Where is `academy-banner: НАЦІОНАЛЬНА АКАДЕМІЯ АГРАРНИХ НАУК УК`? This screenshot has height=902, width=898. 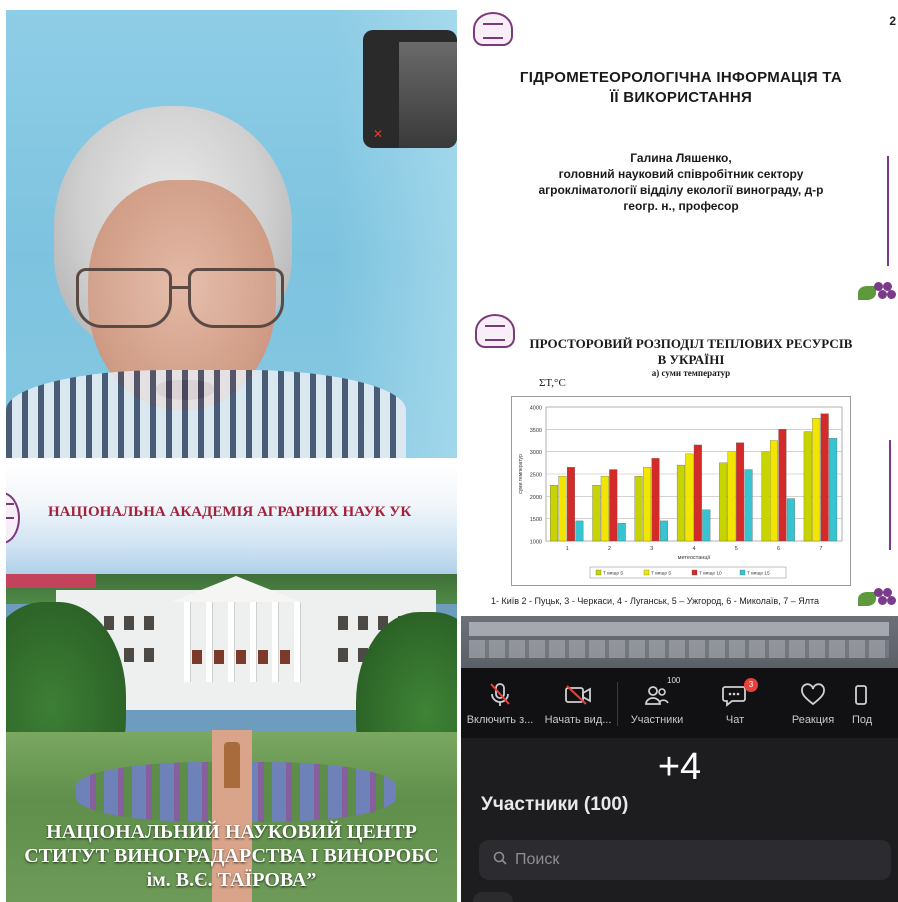
academy-banner: НАЦІОНАЛЬНА АКАДЕМІЯ АГРАРНИХ НАУК УК is located at coordinates (230, 512).